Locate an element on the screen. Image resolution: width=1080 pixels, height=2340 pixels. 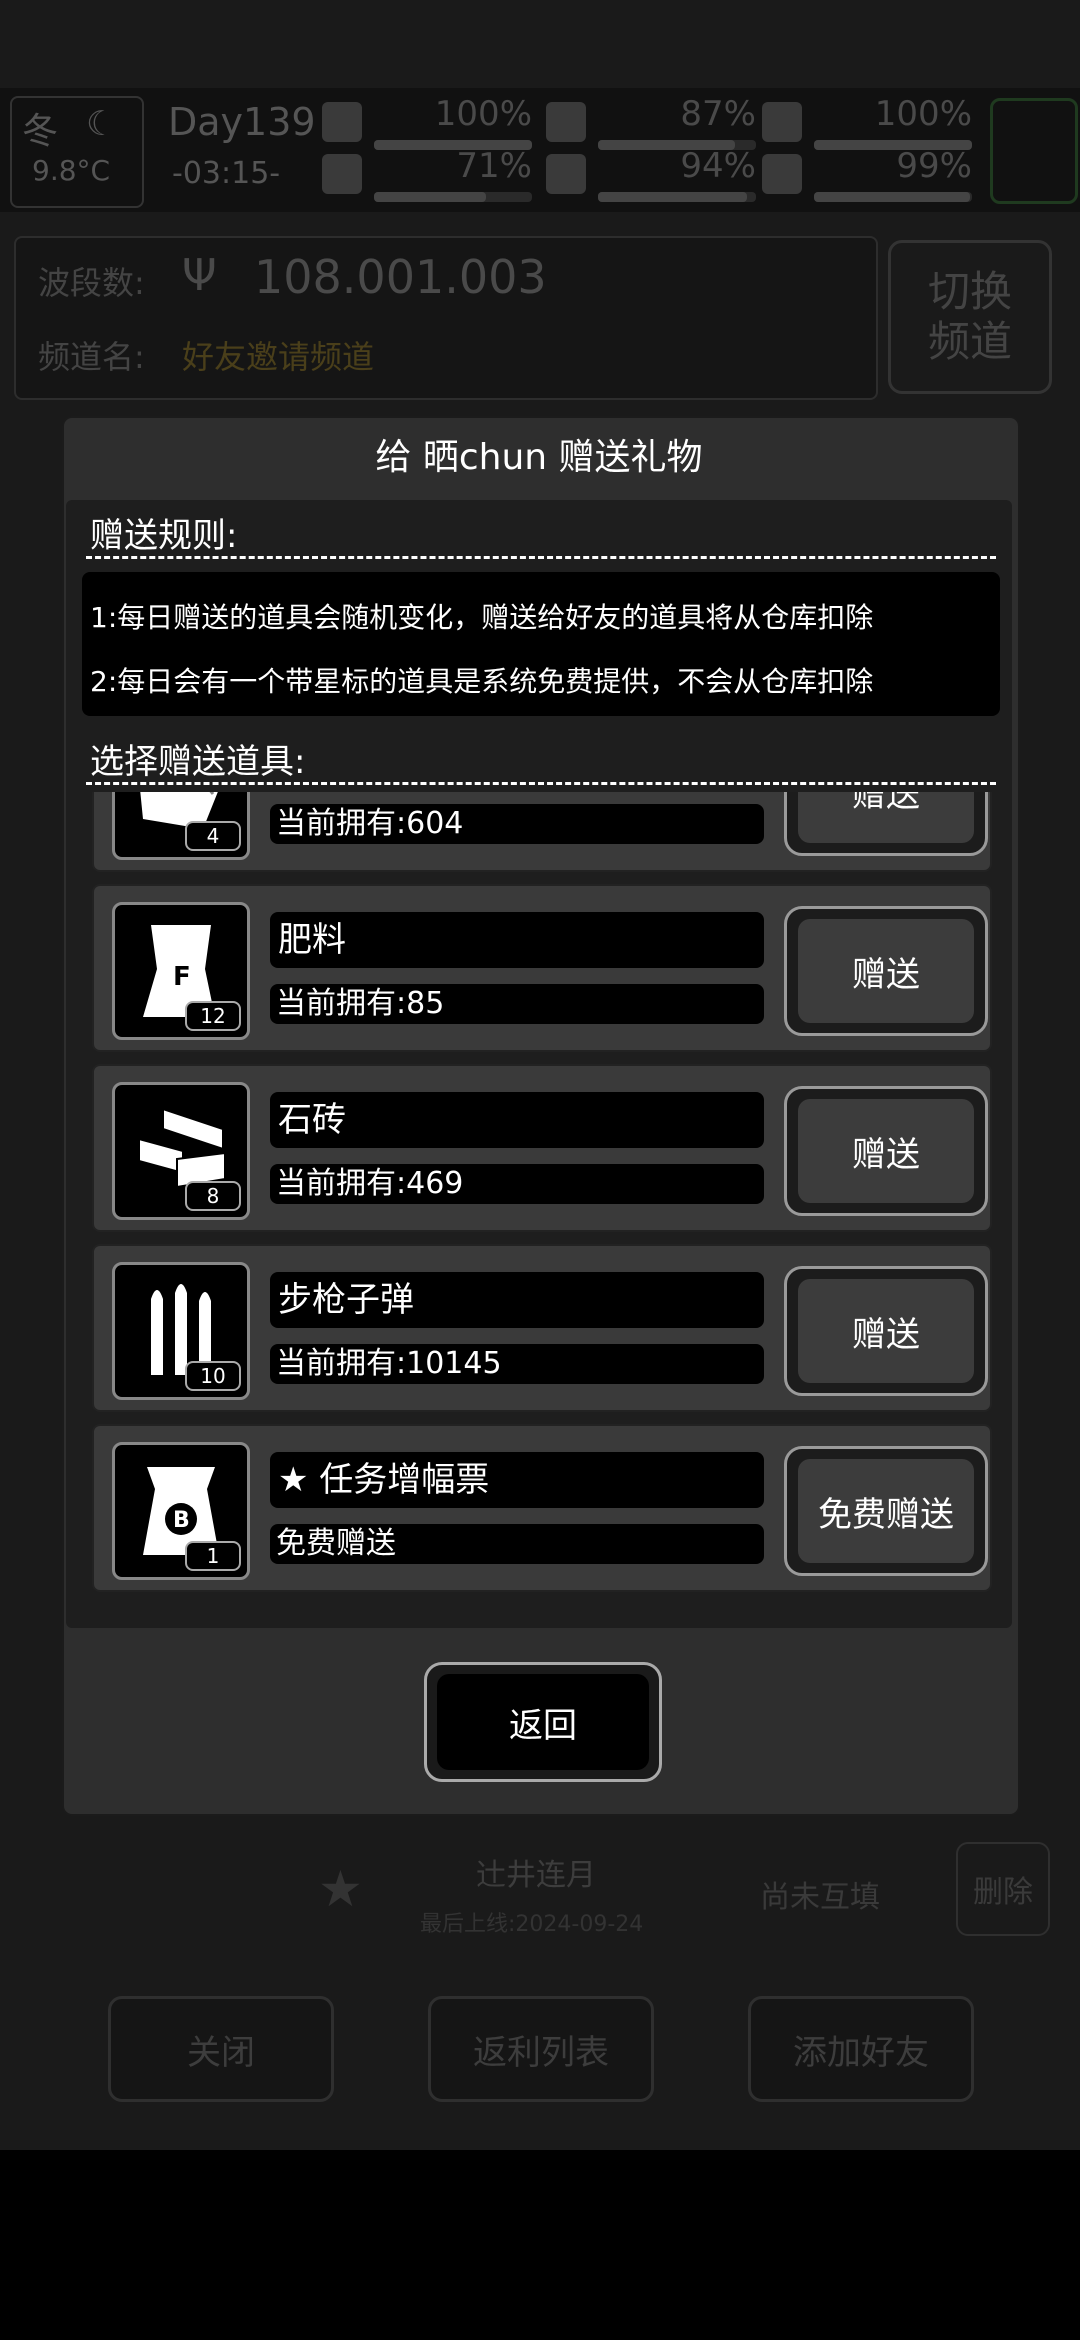
season-label: 冬 is located at coordinates (40, 131).